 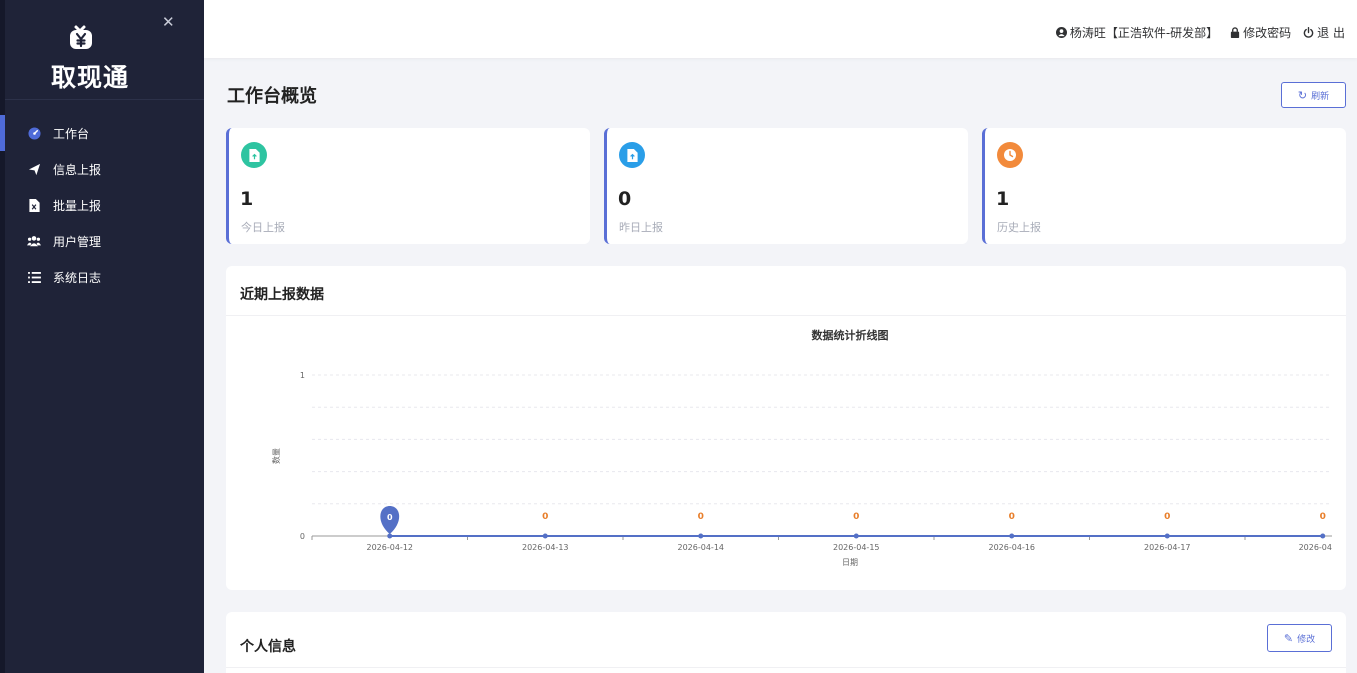 I want to click on list-icon, so click(x=34, y=277).